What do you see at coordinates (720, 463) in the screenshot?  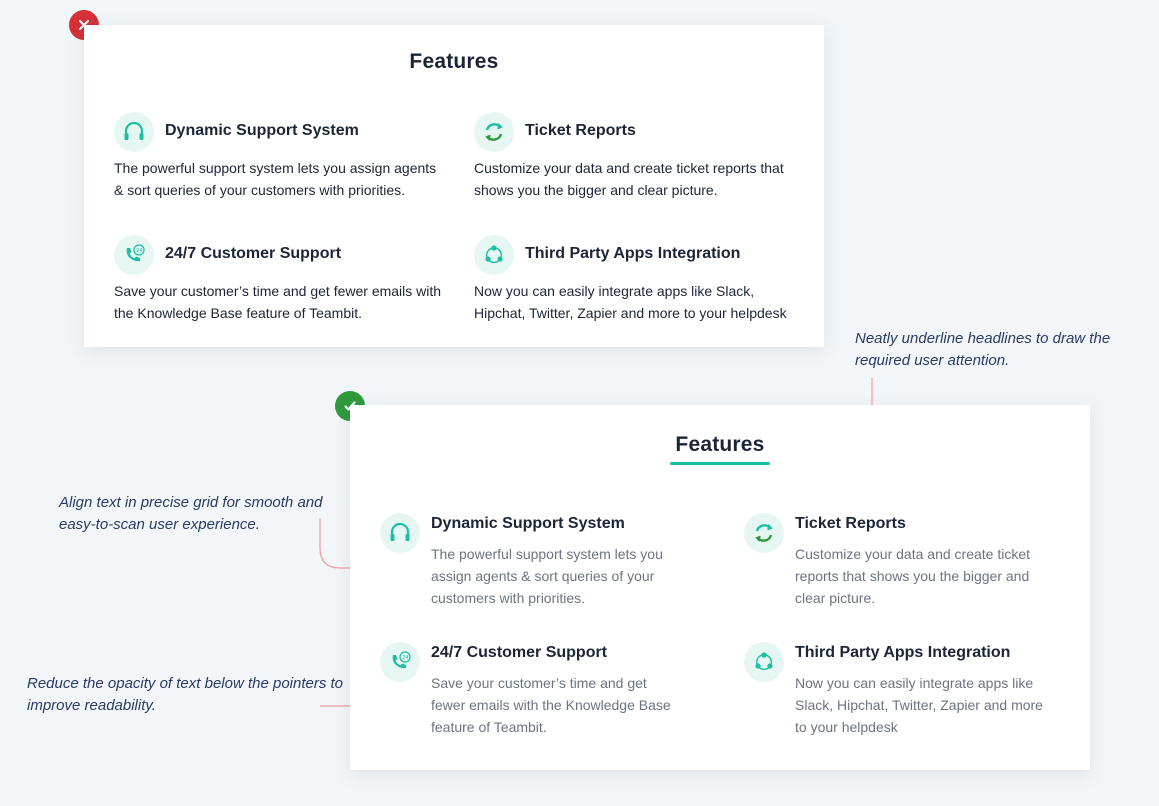 I see `title-underline` at bounding box center [720, 463].